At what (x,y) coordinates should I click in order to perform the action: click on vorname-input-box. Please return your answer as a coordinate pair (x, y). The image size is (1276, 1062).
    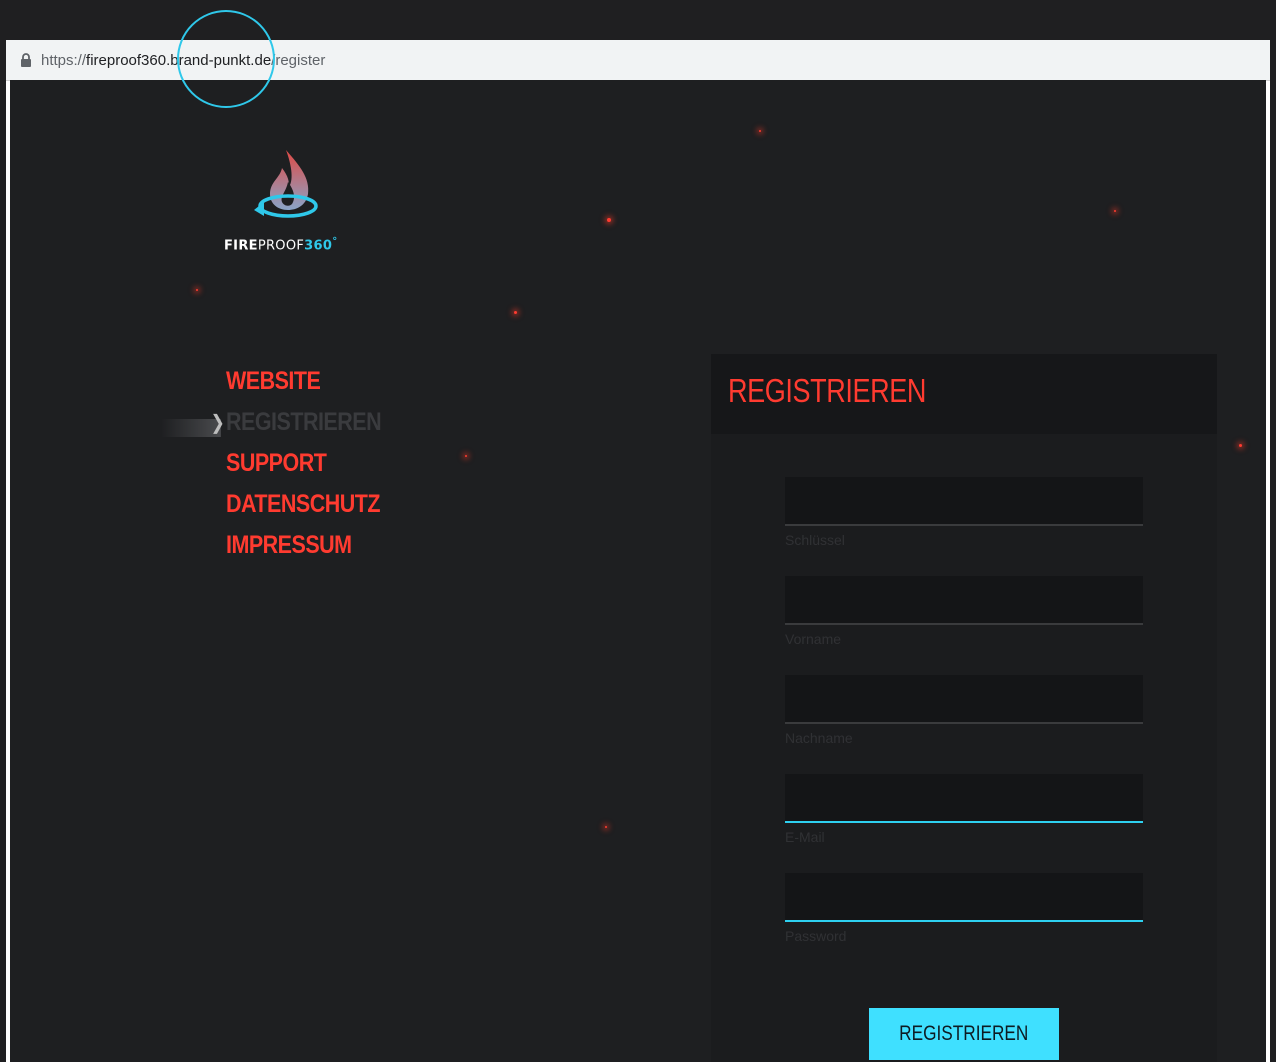
    Looking at the image, I should click on (964, 600).